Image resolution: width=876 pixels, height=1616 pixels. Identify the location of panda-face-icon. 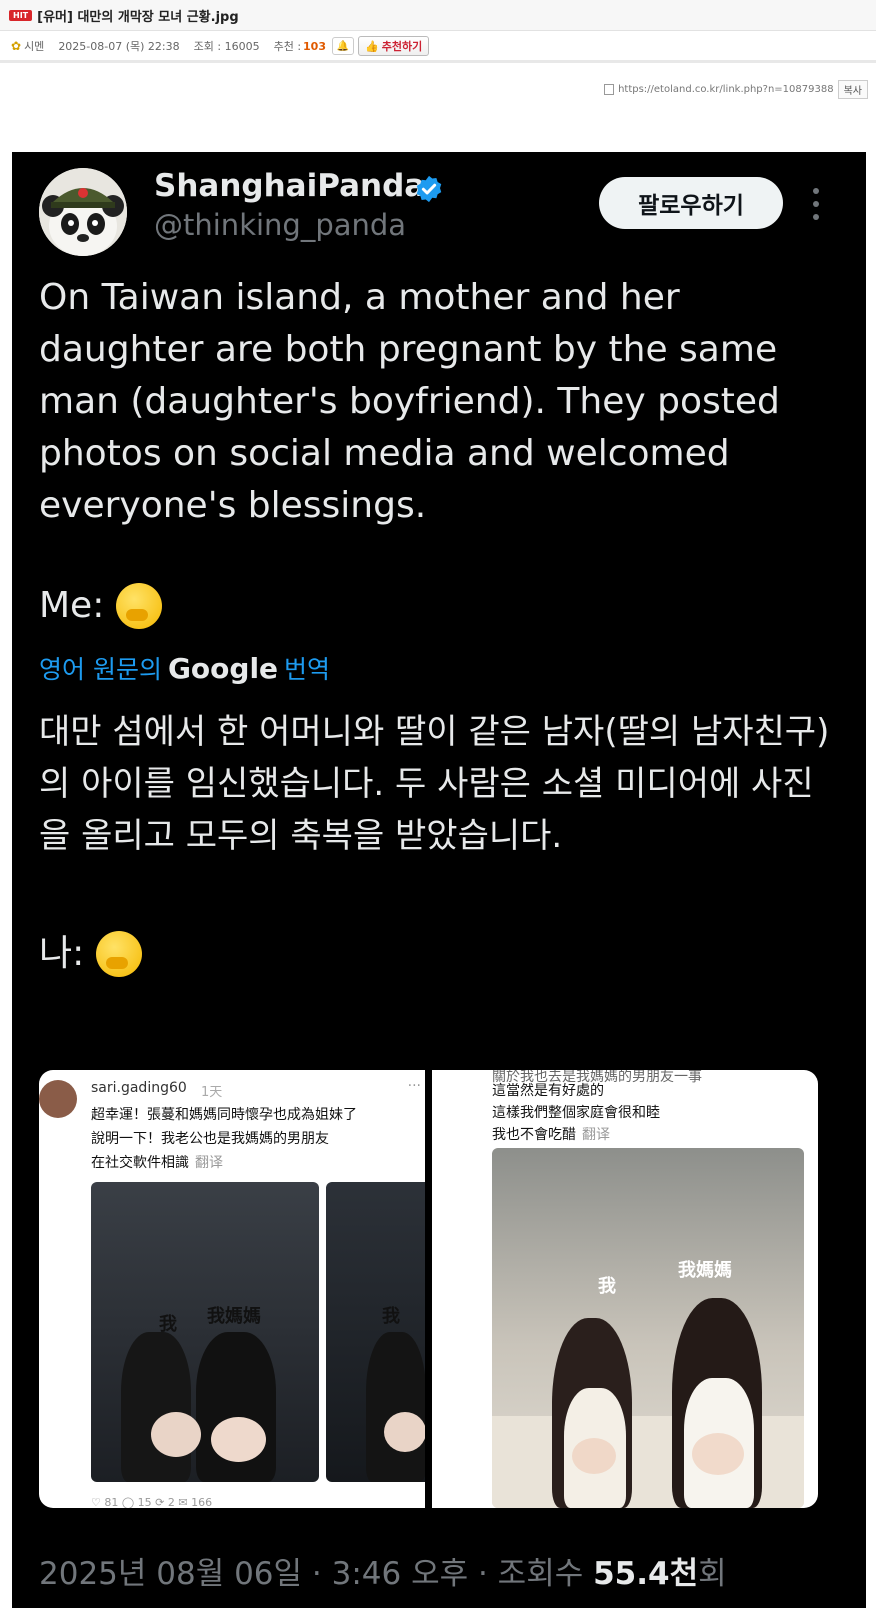
(83, 212).